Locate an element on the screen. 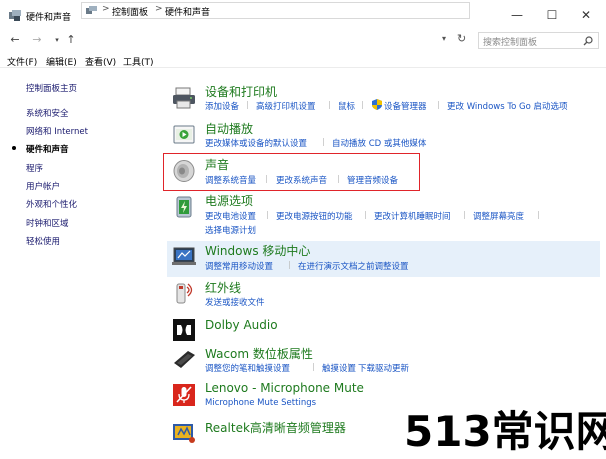 The width and height of the screenshot is (606, 459). category-dolby-audio: Dolby Audio is located at coordinates (241, 325).